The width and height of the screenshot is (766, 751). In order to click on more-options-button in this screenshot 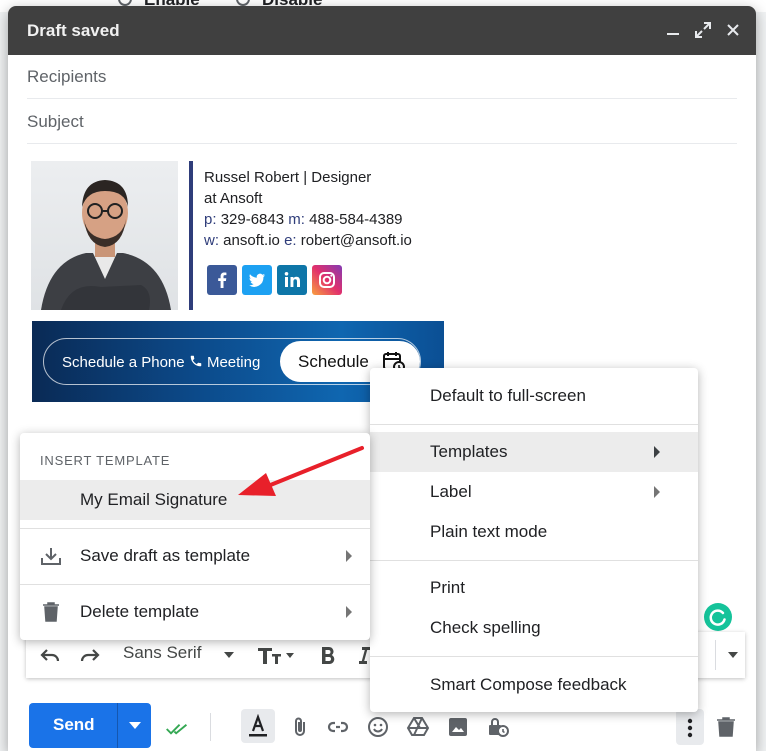, I will do `click(690, 727)`.